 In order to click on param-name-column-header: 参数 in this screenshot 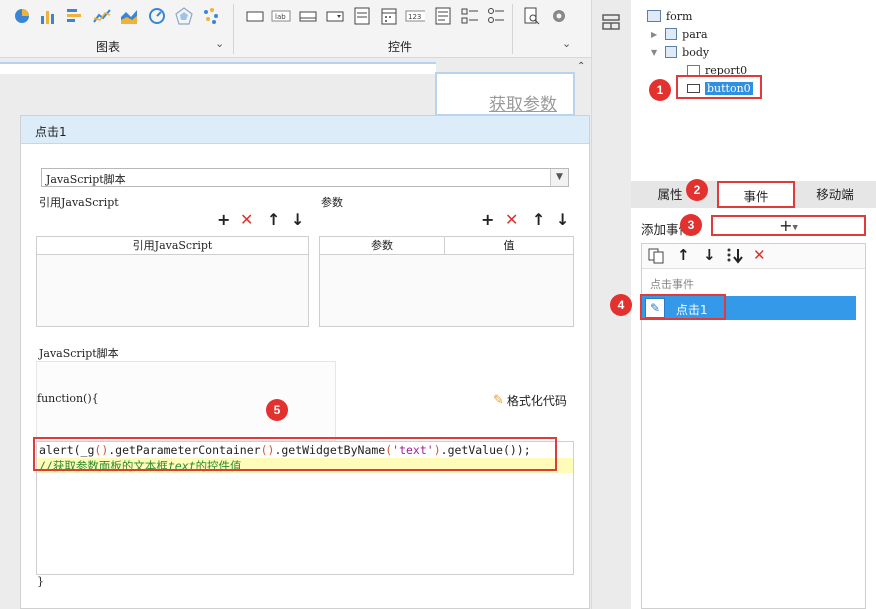, I will do `click(382, 245)`.